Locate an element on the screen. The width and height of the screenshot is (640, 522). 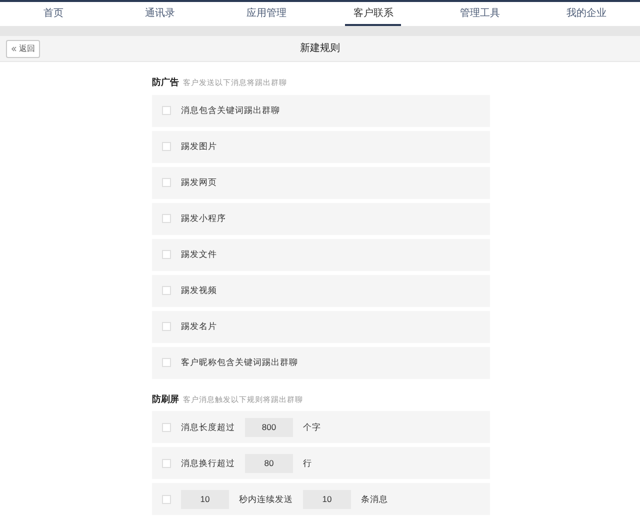
rule-label: 客户昵称包含关键词踢出群聊 is located at coordinates (239, 362).